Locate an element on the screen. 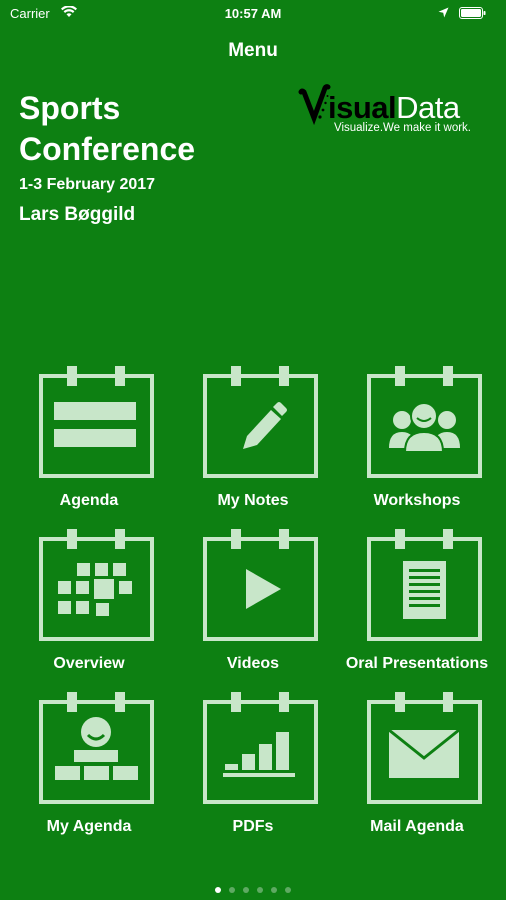 The height and width of the screenshot is (900, 506). tile-my-agenda: My Agenda is located at coordinates (89, 767).